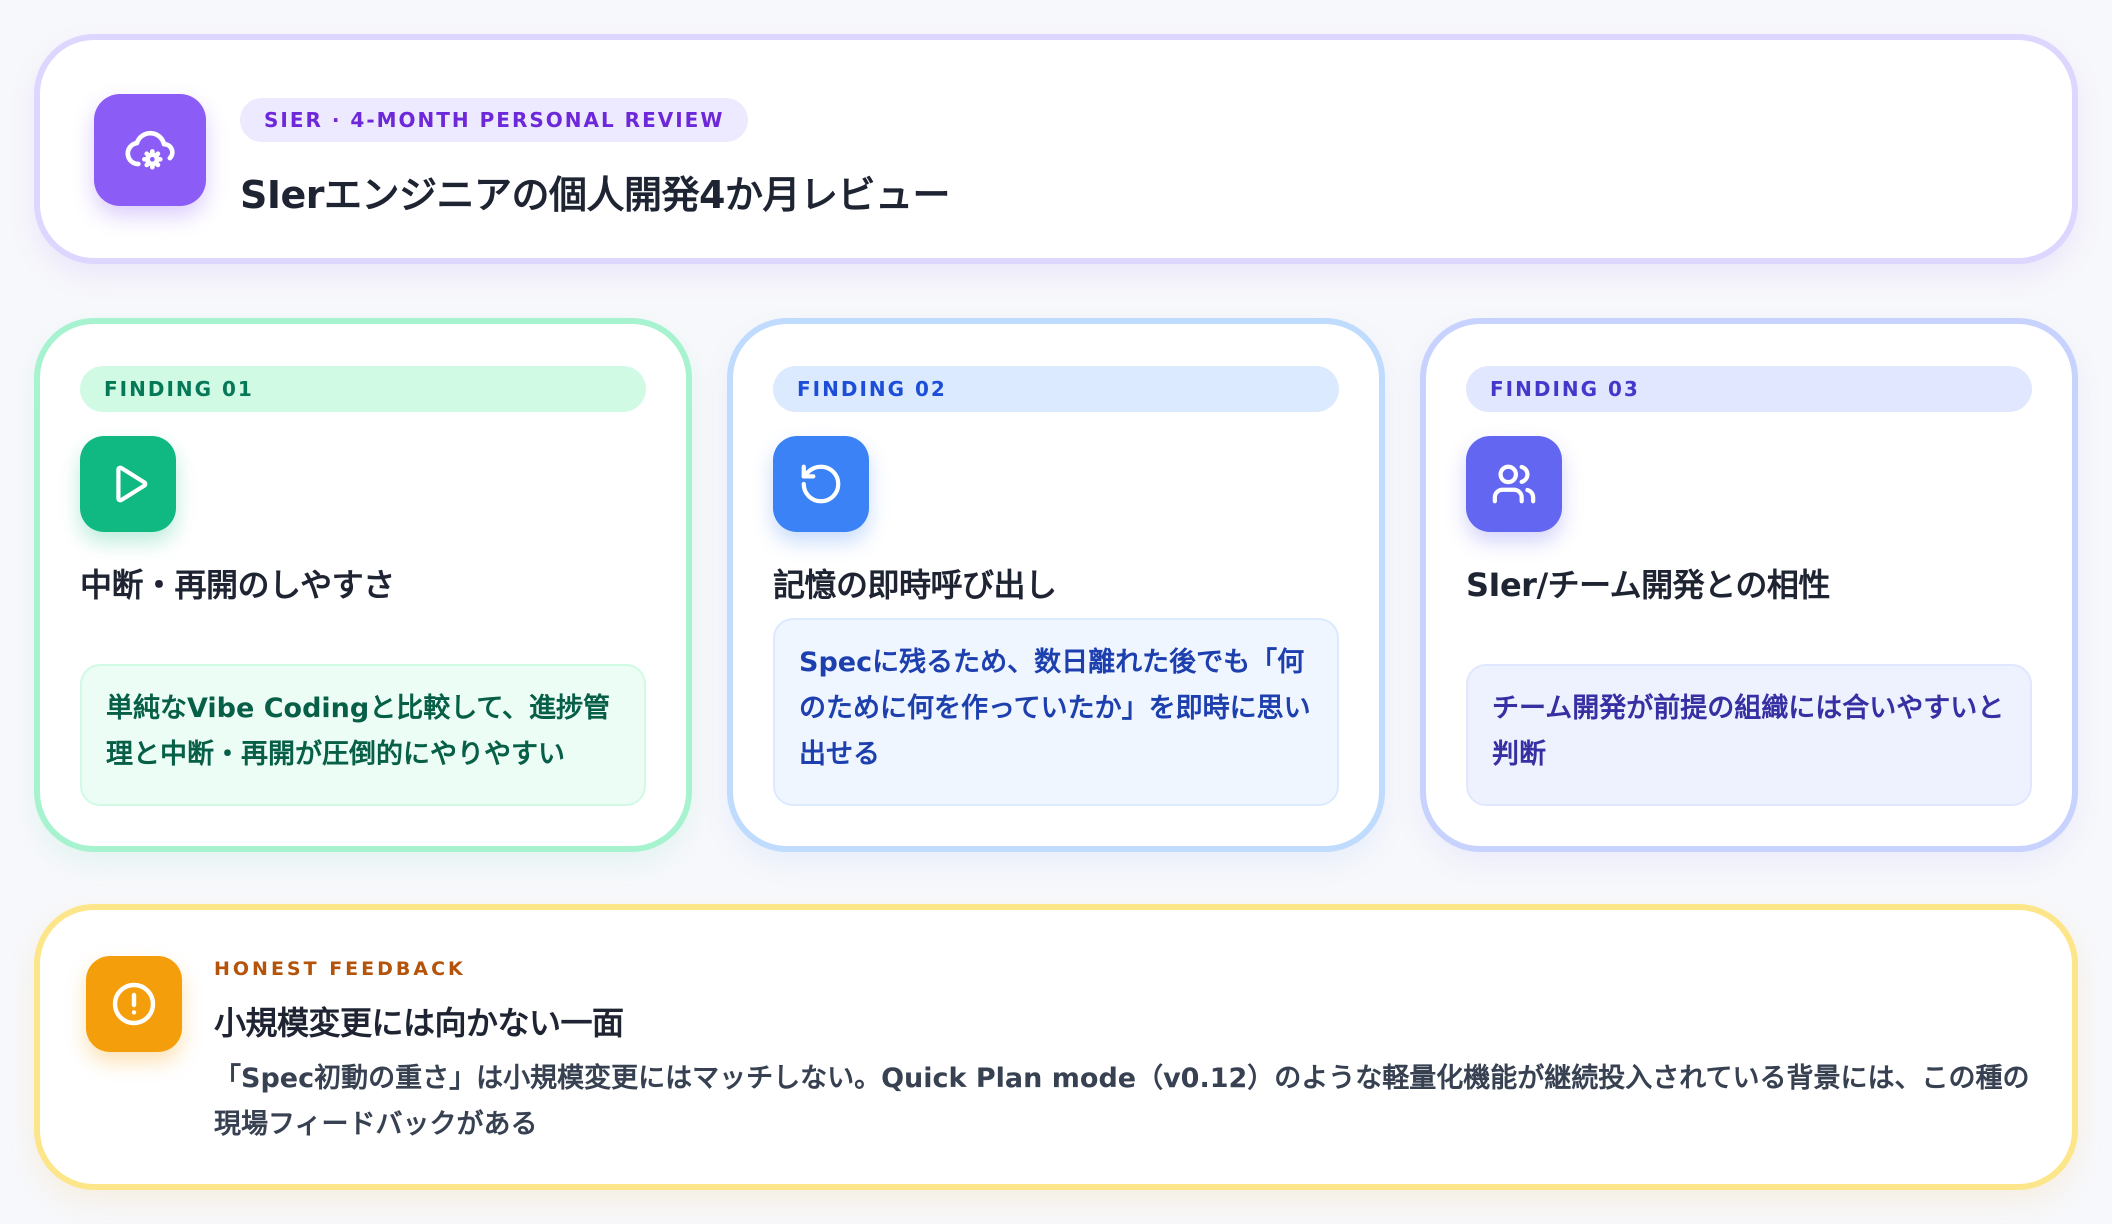 This screenshot has height=1224, width=2112. What do you see at coordinates (1056, 389) in the screenshot?
I see `finding-badge: FINDING 02` at bounding box center [1056, 389].